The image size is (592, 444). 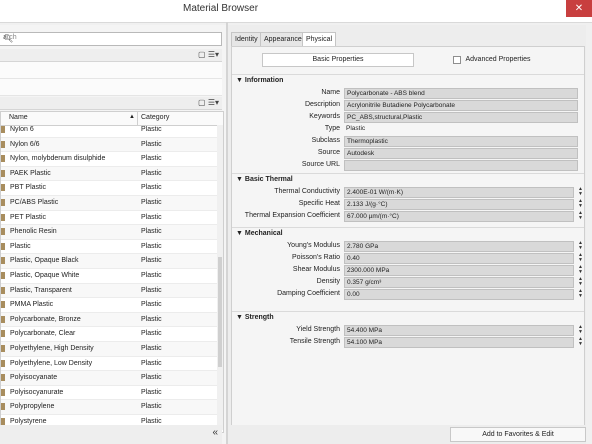 I want to click on table-row: Polycarbonate, Clear Plastic, so click(x=109, y=334).